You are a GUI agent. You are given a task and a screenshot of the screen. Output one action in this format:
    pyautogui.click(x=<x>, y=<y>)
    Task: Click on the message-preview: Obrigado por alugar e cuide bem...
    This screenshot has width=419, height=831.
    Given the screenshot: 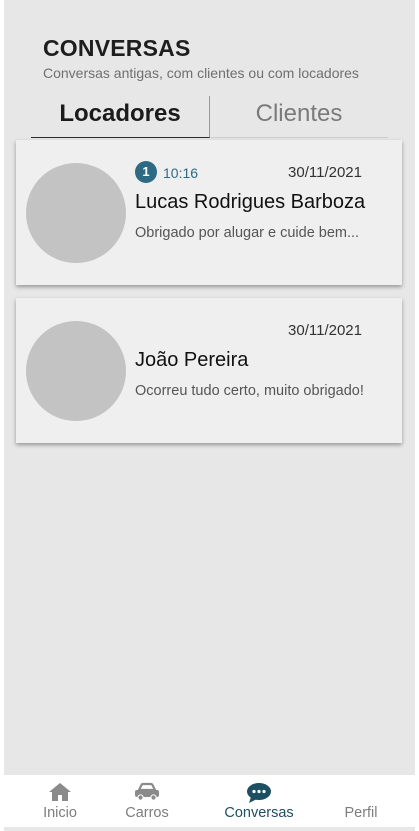 What is the action you would take?
    pyautogui.click(x=247, y=233)
    